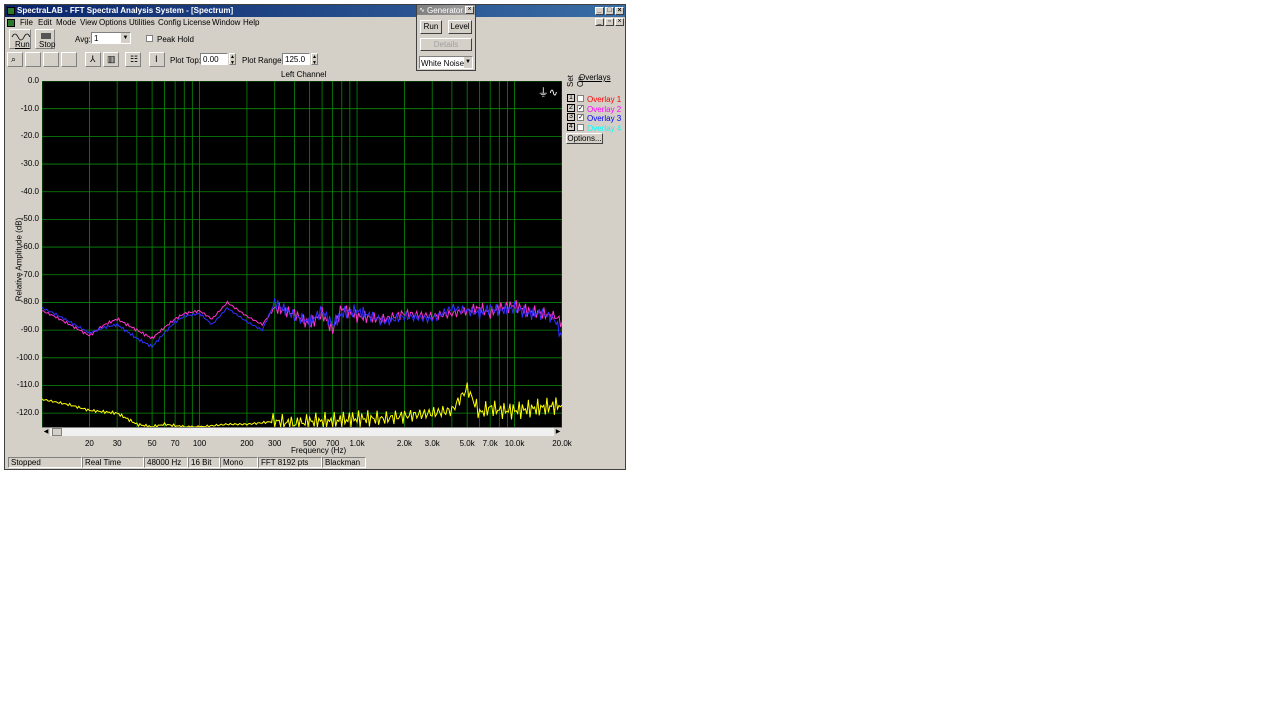 This screenshot has height=720, width=1274. Describe the element at coordinates (514, 443) in the screenshot. I see `x-tick-label: 10.0k` at that location.